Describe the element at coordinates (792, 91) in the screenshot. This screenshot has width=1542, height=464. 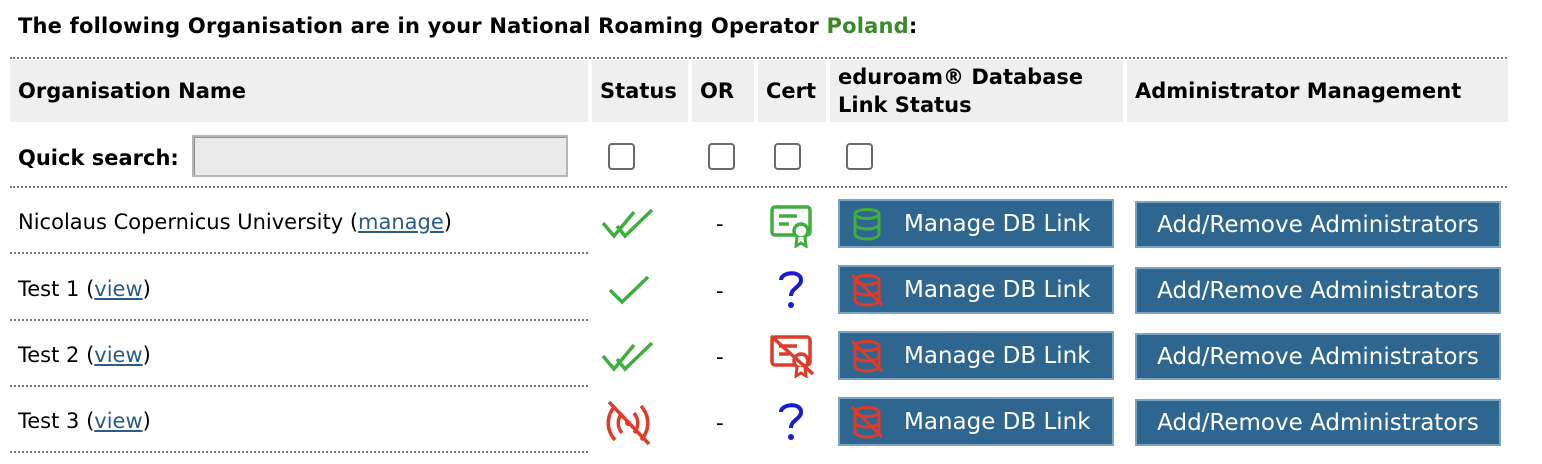
I see `header-cert: Cert` at that location.